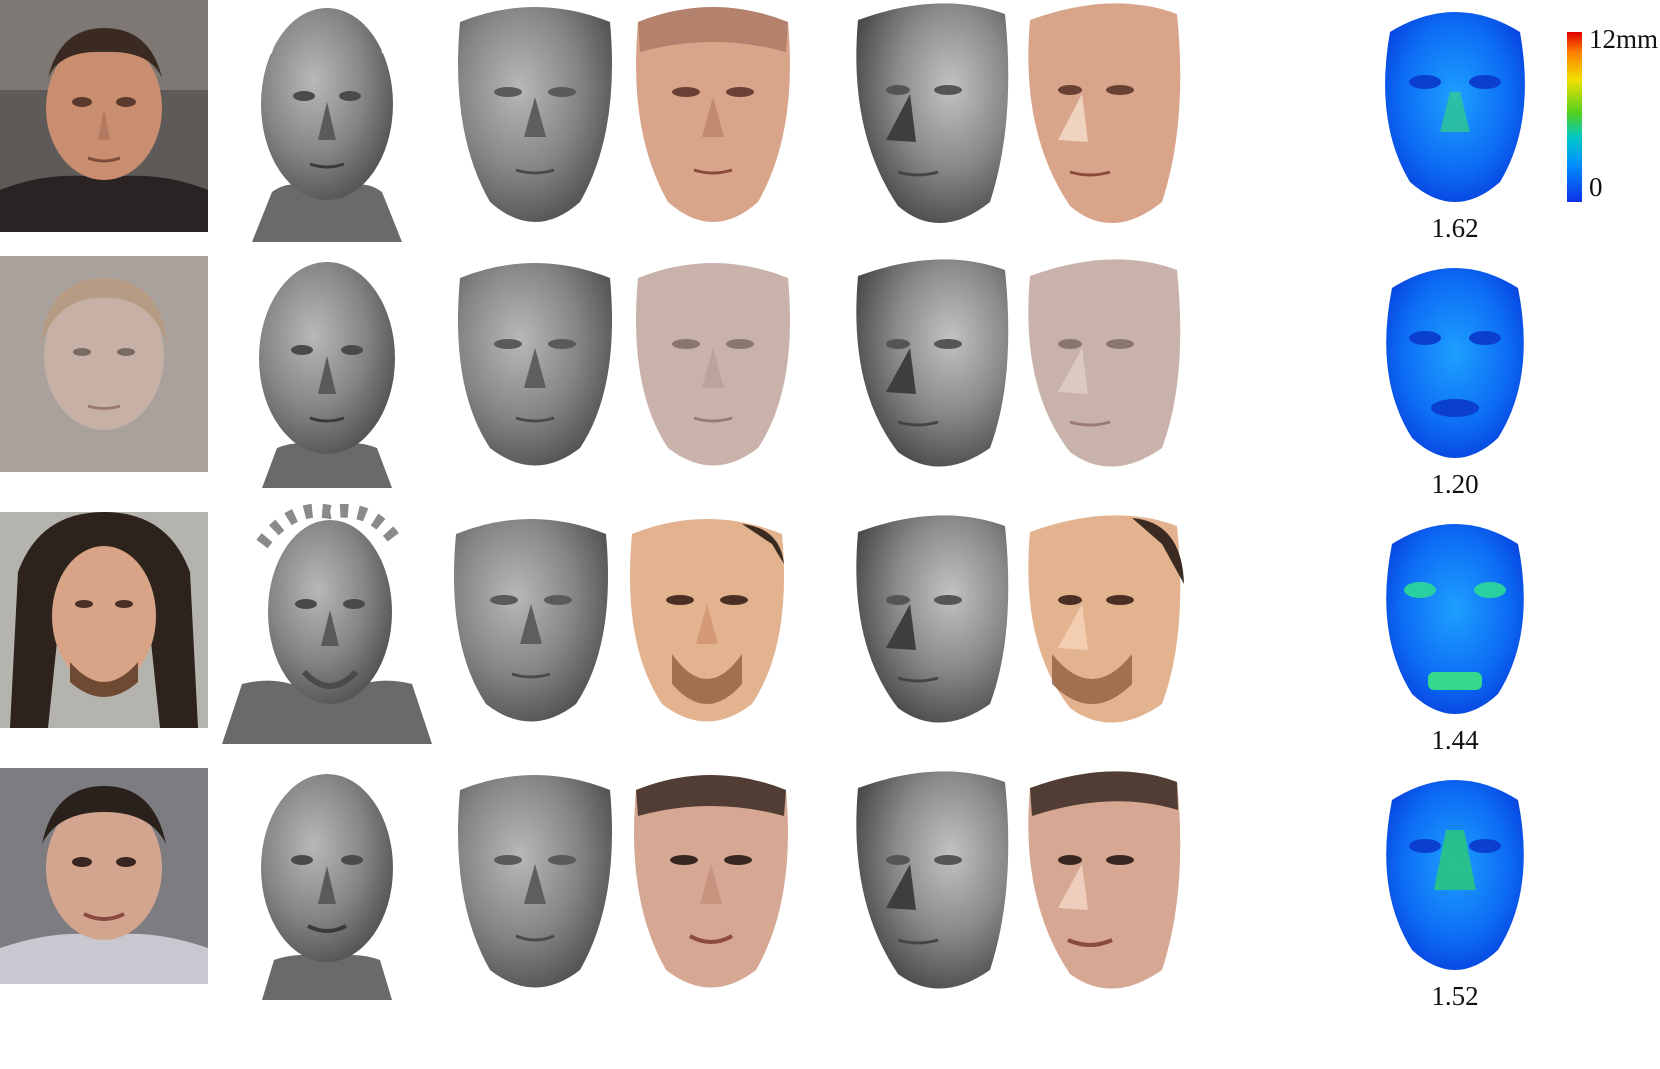 The width and height of the screenshot is (1660, 1069). What do you see at coordinates (1455, 996) in the screenshot?
I see `error-score: 1.52` at bounding box center [1455, 996].